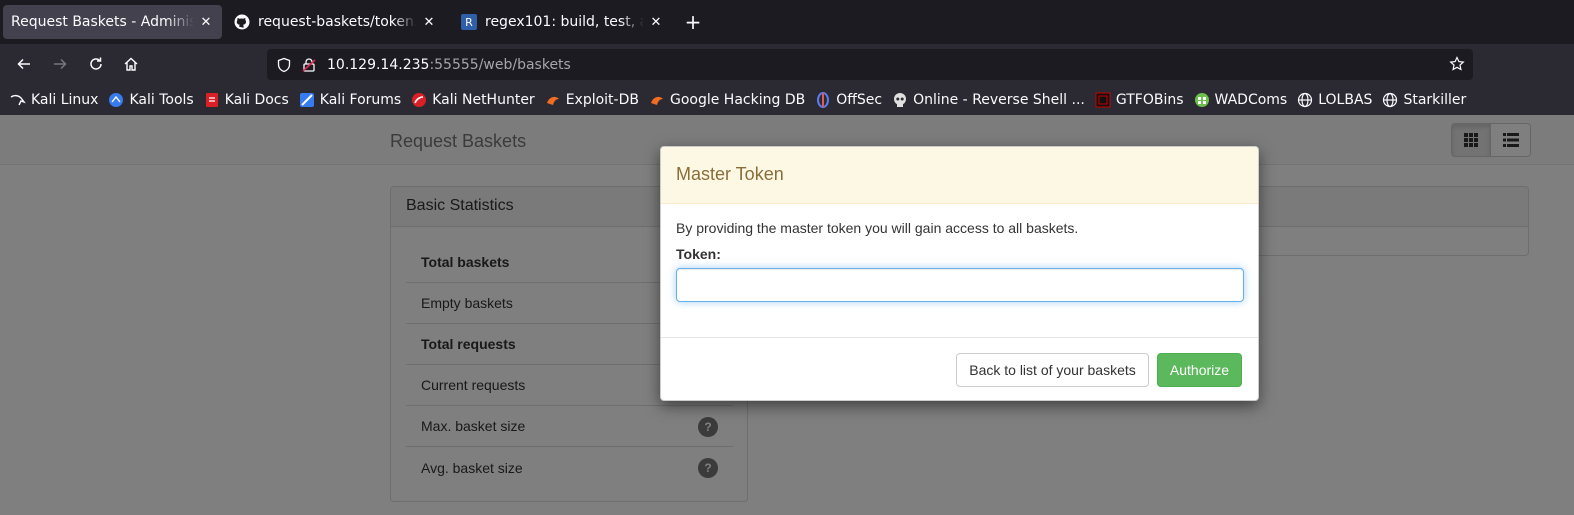  What do you see at coordinates (823, 99) in the screenshot?
I see `offsec-icon` at bounding box center [823, 99].